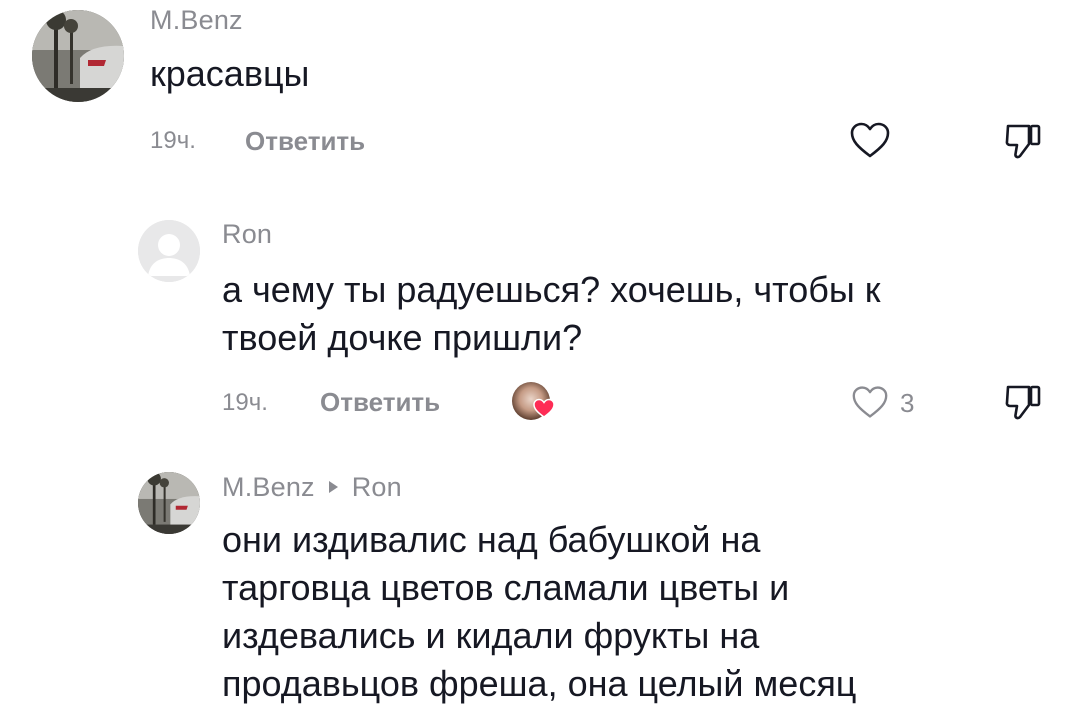  Describe the element at coordinates (230, 73) in the screenshot. I see `comment-text: красавцы` at that location.